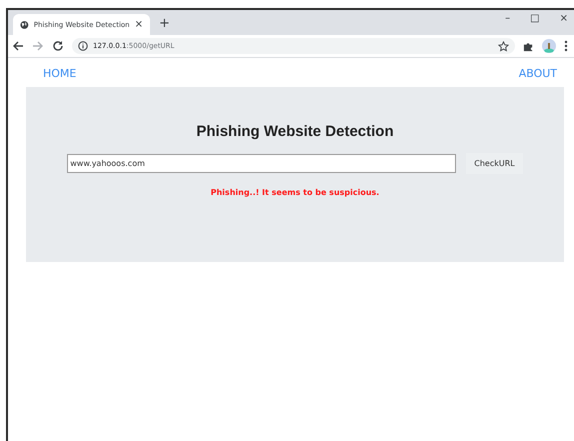  What do you see at coordinates (164, 24) in the screenshot?
I see `new-tab-button: +` at bounding box center [164, 24].